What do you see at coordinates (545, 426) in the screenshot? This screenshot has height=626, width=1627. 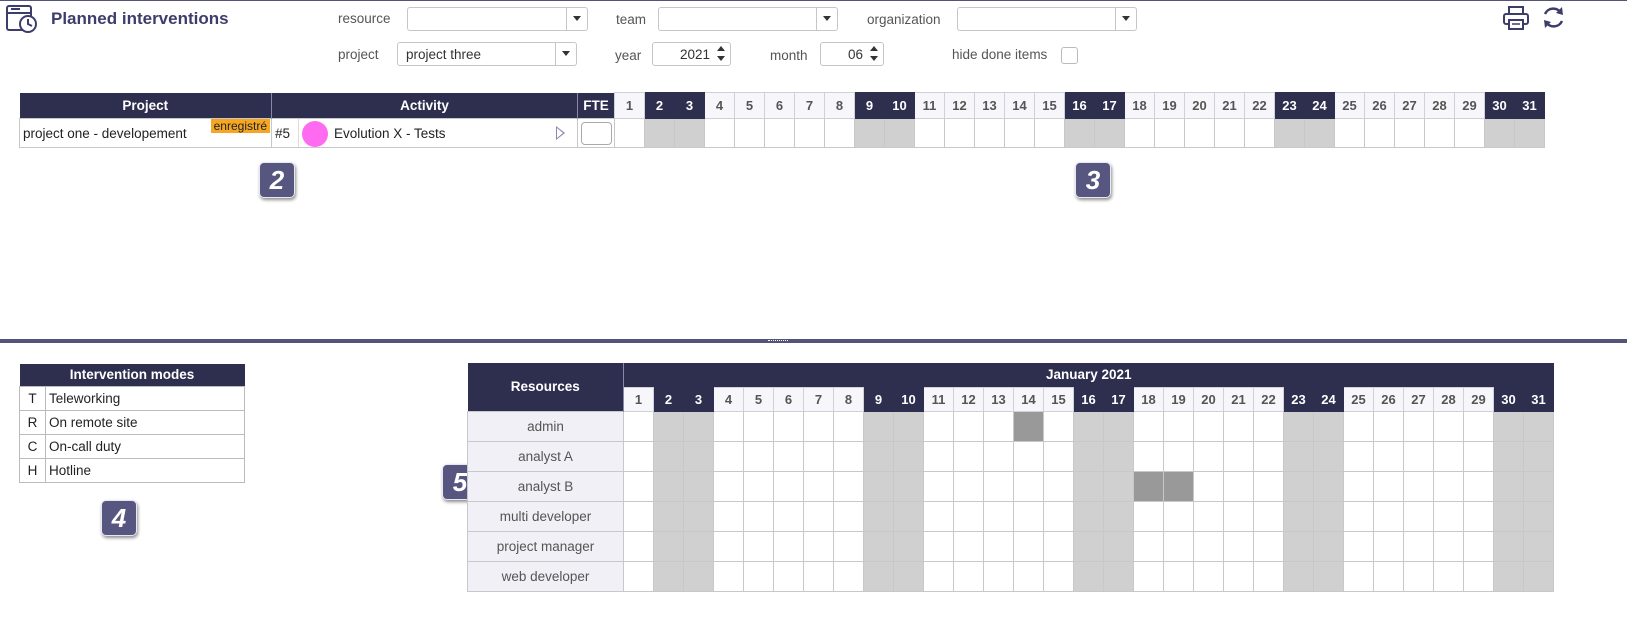 I see `resource-name: admin` at bounding box center [545, 426].